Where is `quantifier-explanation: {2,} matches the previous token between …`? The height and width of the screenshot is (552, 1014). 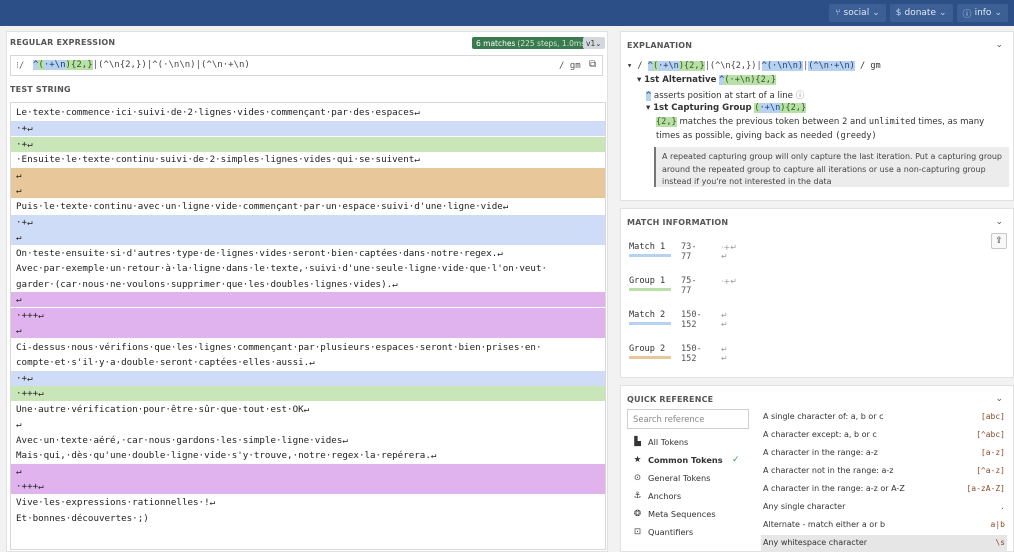
quantifier-explanation: {2,} matches the previous token between … is located at coordinates (820, 122).